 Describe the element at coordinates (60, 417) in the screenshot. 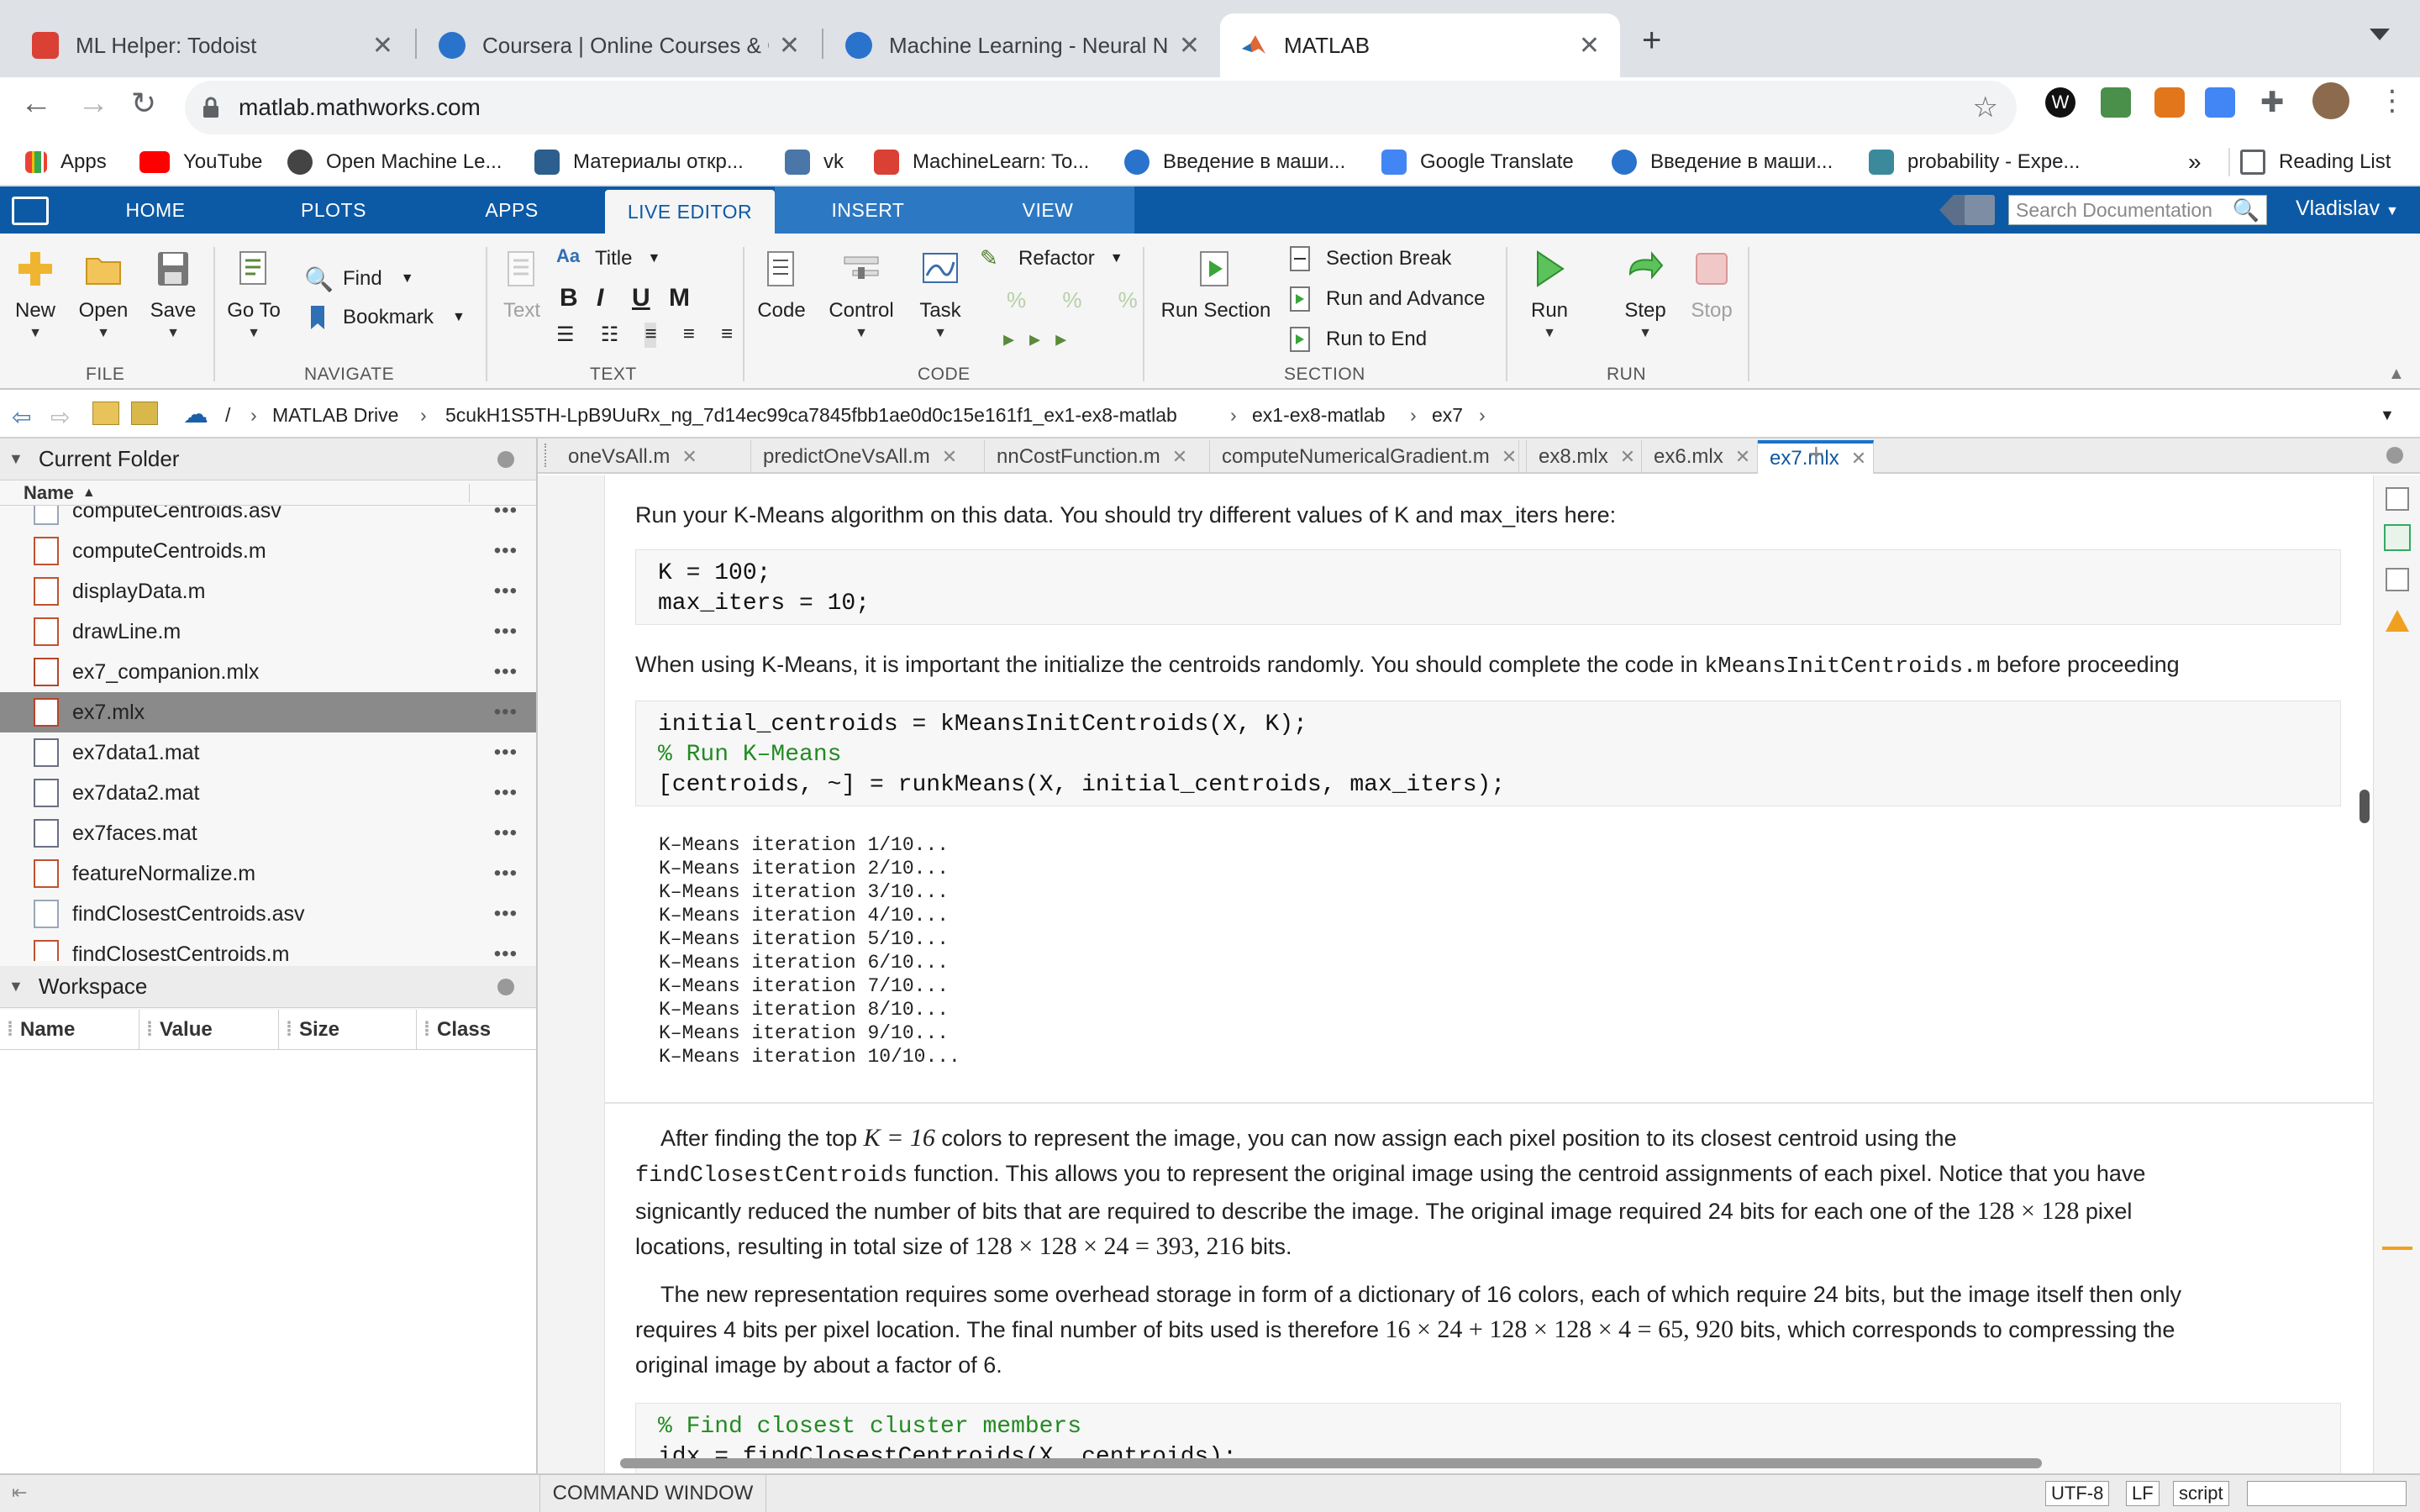

I see `forward-arrow-icon: ⇨` at that location.